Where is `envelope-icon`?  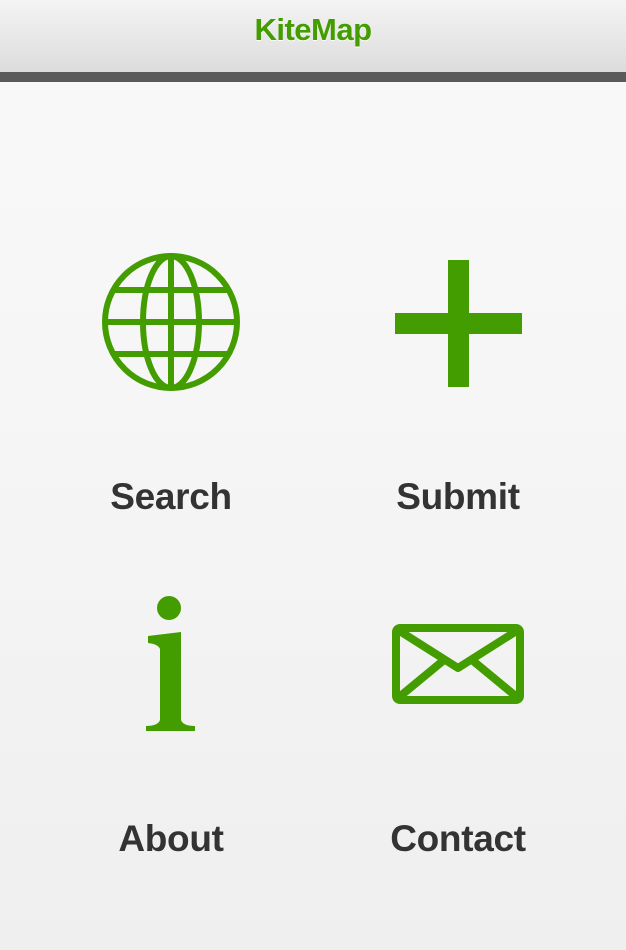
envelope-icon is located at coordinates (458, 664).